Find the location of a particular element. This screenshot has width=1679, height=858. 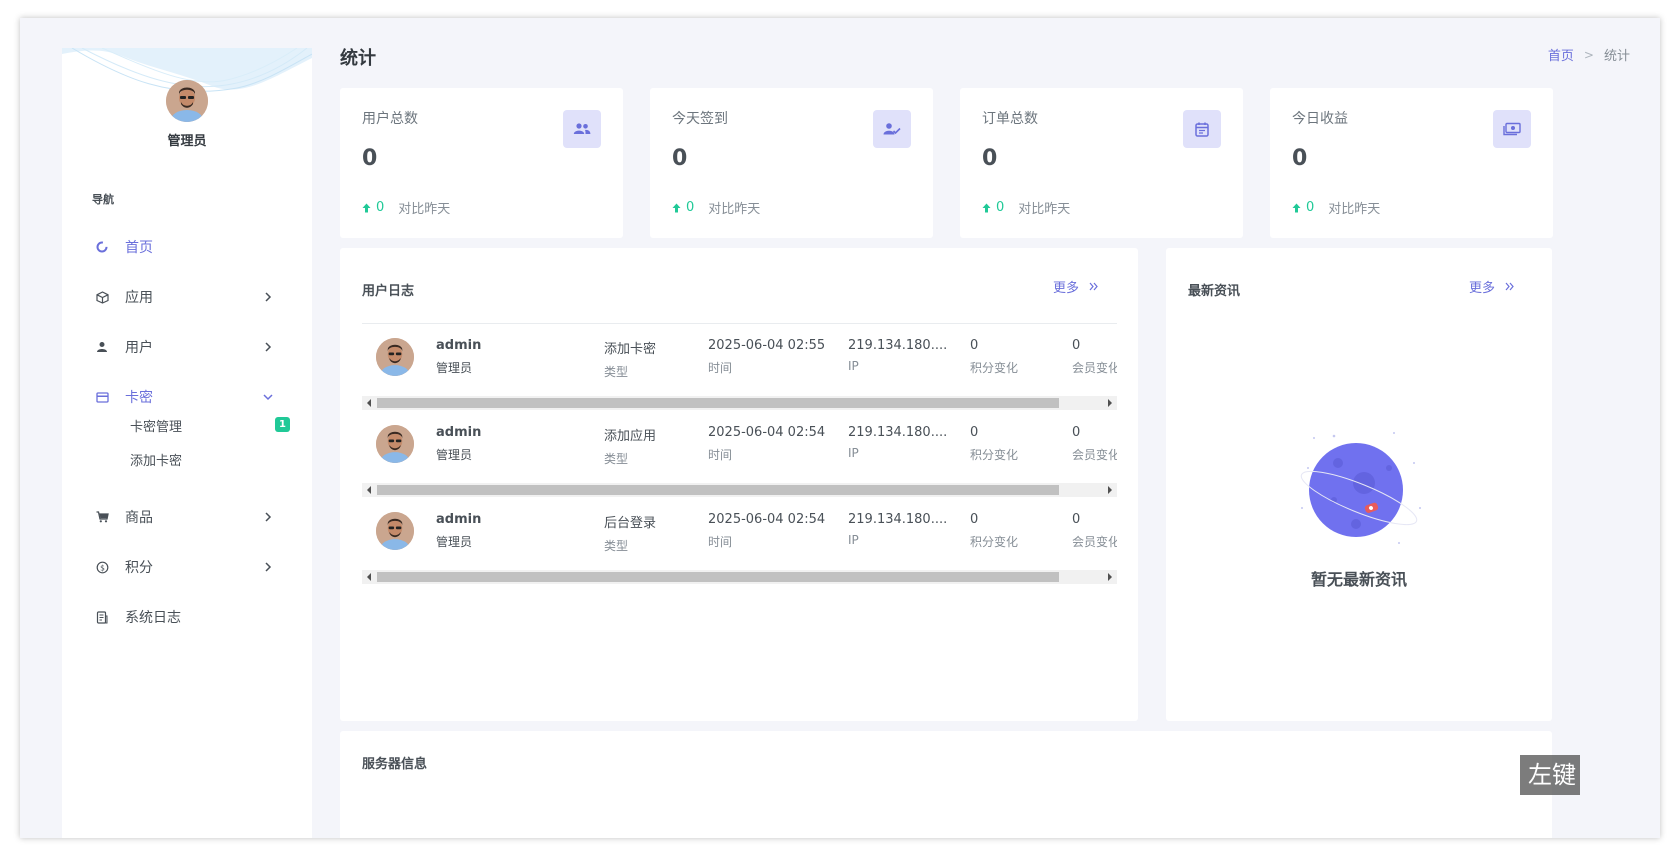

stat-label: 今日收益 is located at coordinates (1320, 119).